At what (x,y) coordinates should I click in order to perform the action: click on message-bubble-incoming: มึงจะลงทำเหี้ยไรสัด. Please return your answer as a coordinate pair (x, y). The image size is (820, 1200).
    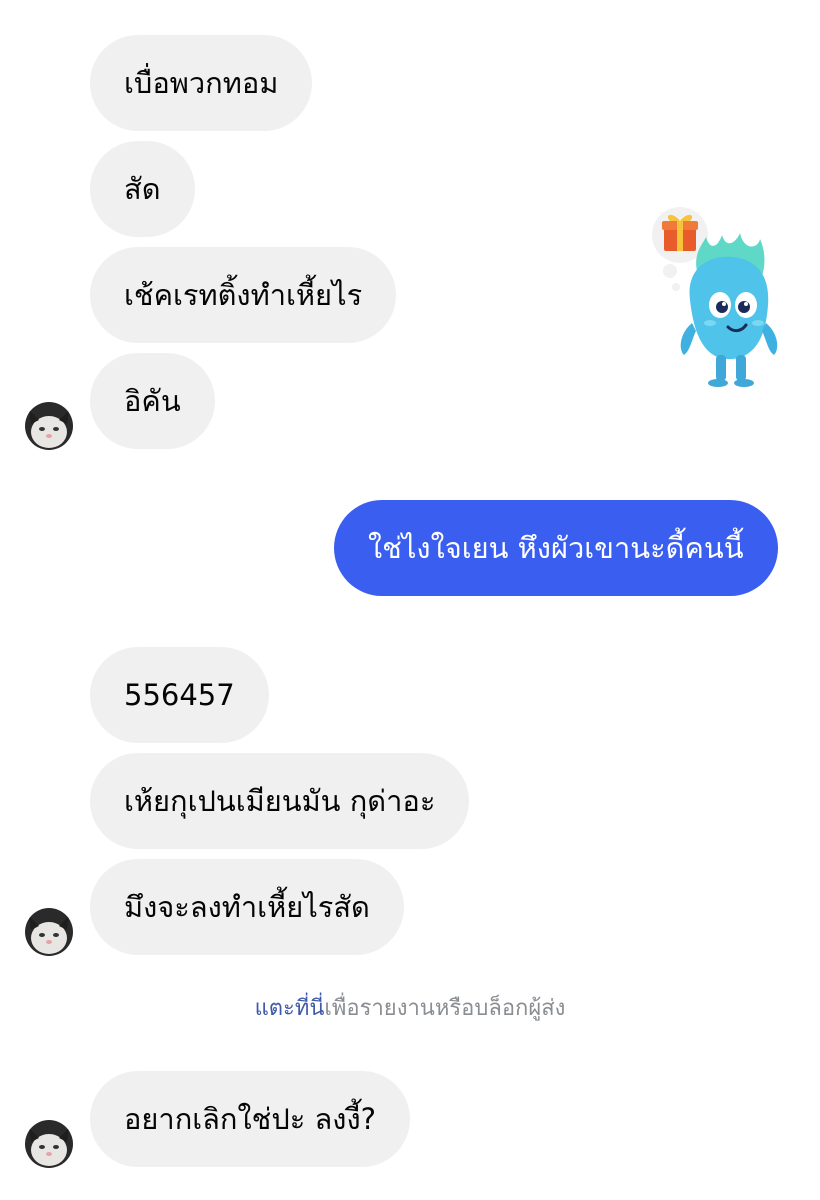
    Looking at the image, I should click on (247, 907).